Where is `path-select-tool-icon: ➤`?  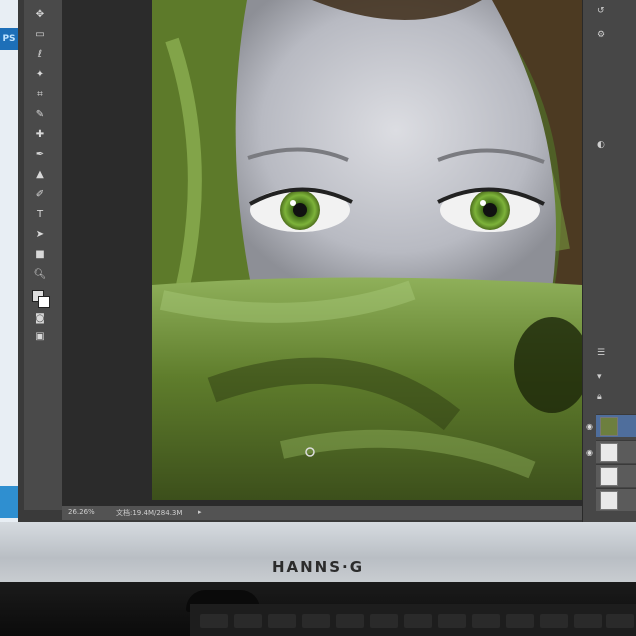
path-select-tool-icon: ➤ is located at coordinates (40, 235).